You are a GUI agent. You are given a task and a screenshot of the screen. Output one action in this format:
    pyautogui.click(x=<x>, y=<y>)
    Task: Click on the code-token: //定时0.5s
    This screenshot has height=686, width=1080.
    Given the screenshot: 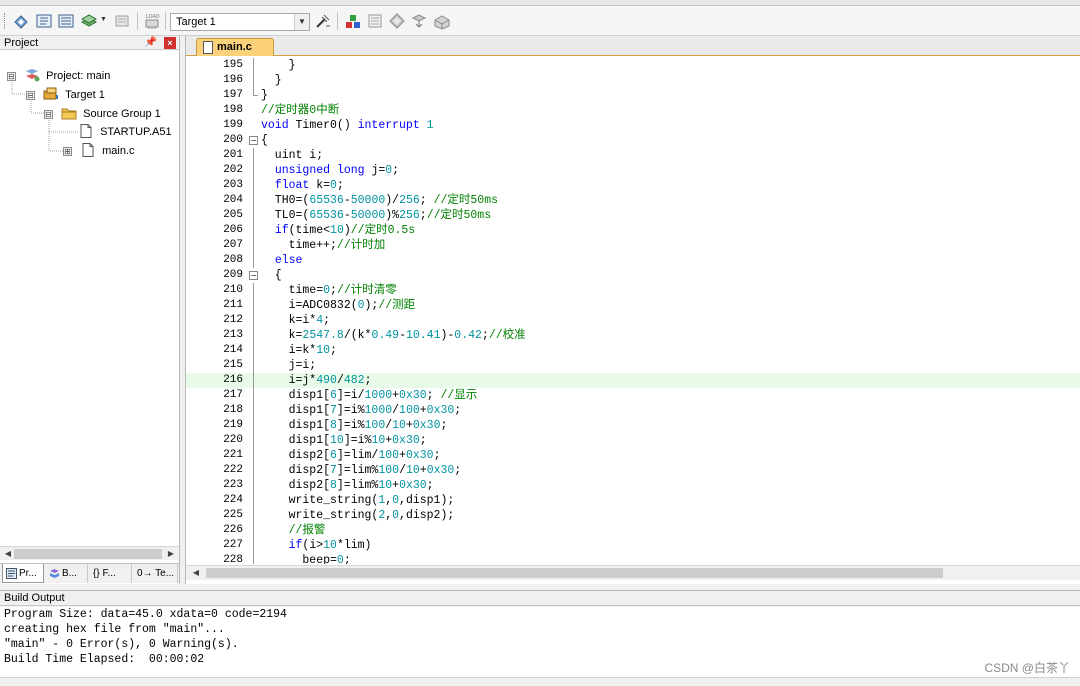 What is the action you would take?
    pyautogui.click(x=383, y=230)
    